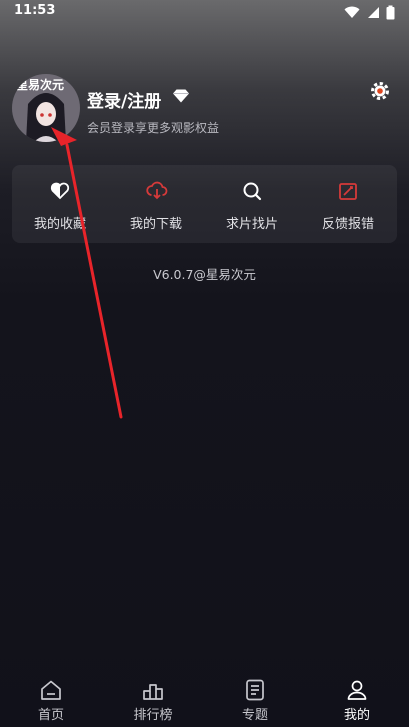 The height and width of the screenshot is (727, 409). What do you see at coordinates (357, 690) in the screenshot?
I see `profile-icon` at bounding box center [357, 690].